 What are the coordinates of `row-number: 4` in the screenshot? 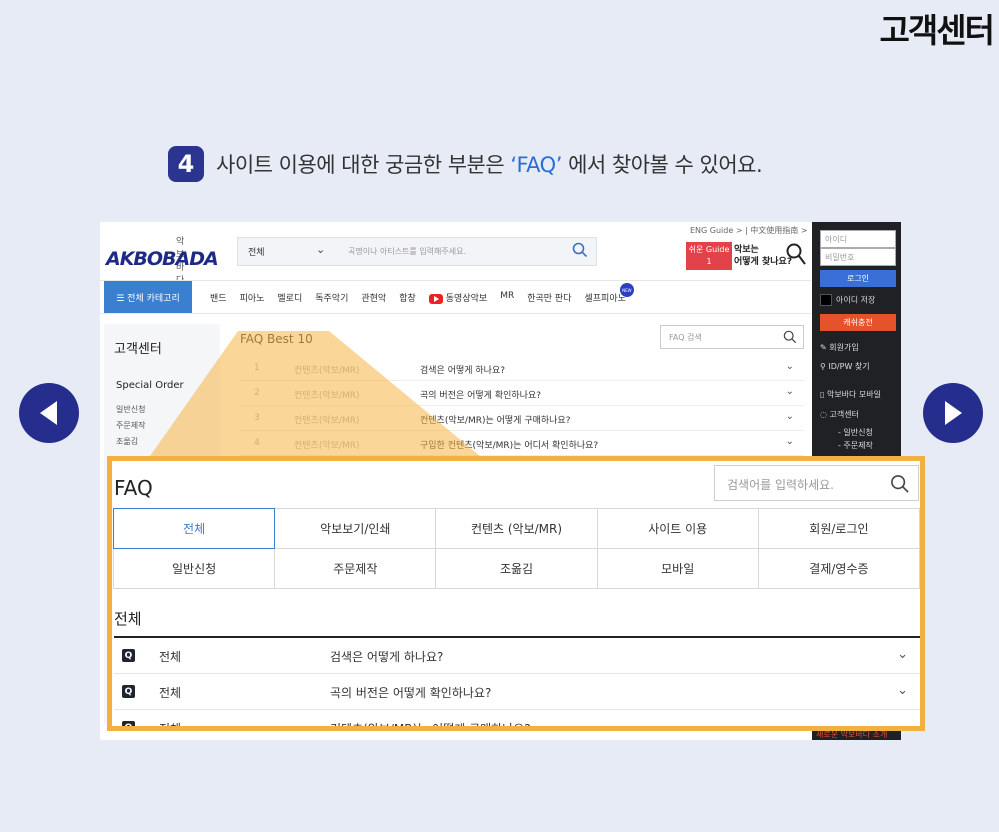 It's located at (257, 443).